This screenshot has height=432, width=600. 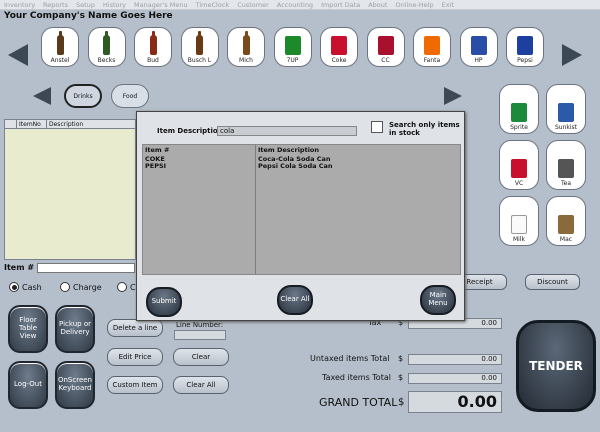 I want to click on delete-line-button: Delete a line, so click(x=135, y=328).